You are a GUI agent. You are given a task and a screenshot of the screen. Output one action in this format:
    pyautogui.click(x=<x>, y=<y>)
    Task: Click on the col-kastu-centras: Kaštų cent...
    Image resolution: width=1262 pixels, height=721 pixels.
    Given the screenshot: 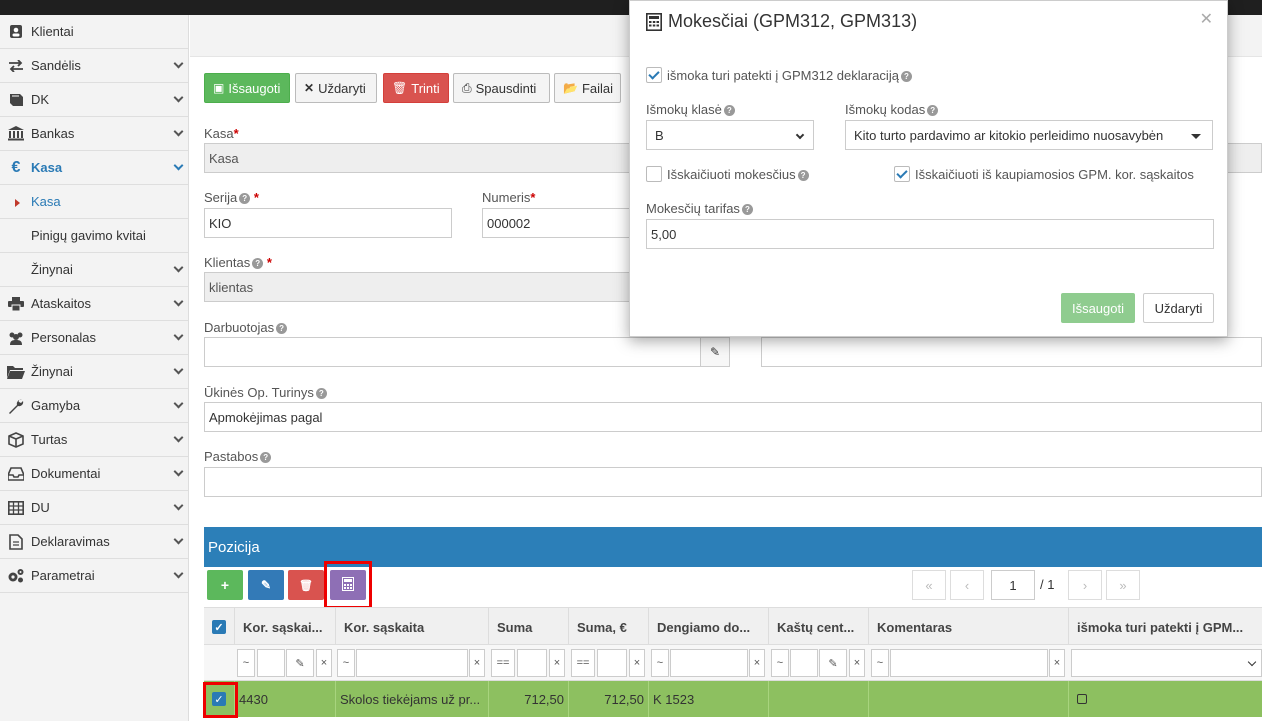 What is the action you would take?
    pyautogui.click(x=818, y=627)
    